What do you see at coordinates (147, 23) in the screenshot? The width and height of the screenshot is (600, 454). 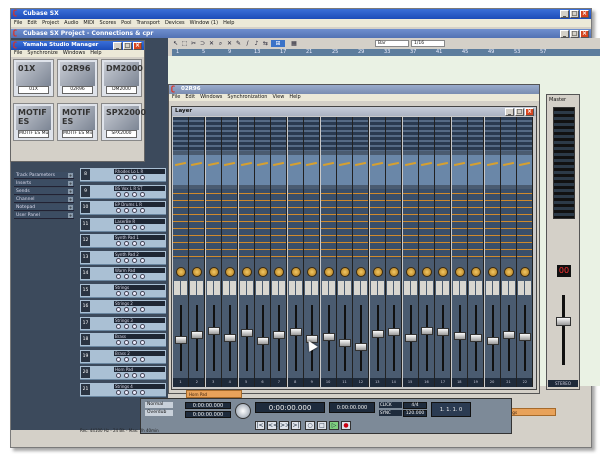 I see `menu-transport: Transport` at bounding box center [147, 23].